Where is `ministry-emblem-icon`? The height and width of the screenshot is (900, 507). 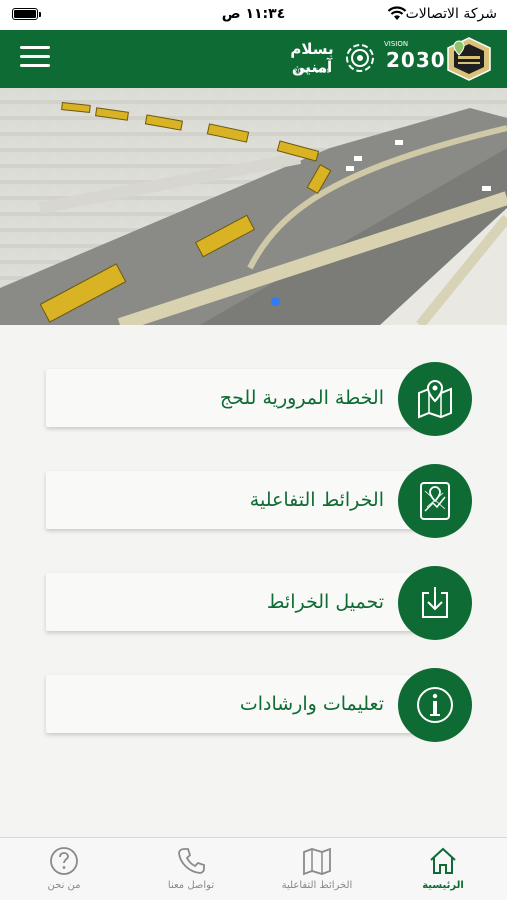 ministry-emblem-icon is located at coordinates (469, 59).